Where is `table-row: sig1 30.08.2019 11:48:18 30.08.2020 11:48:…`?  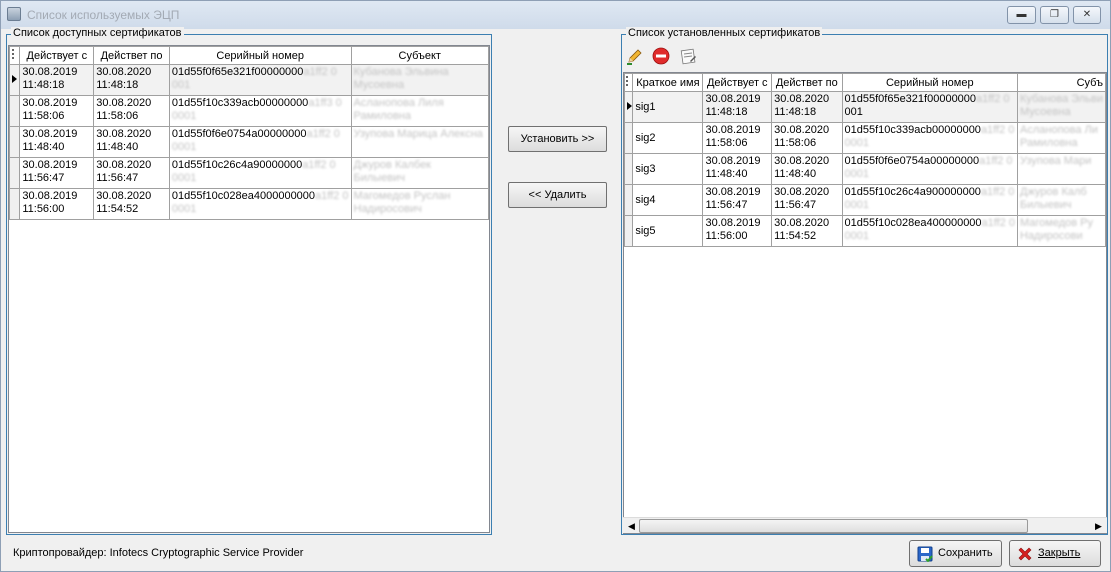 table-row: sig1 30.08.2019 11:48:18 30.08.2020 11:48:… is located at coordinates (865, 107).